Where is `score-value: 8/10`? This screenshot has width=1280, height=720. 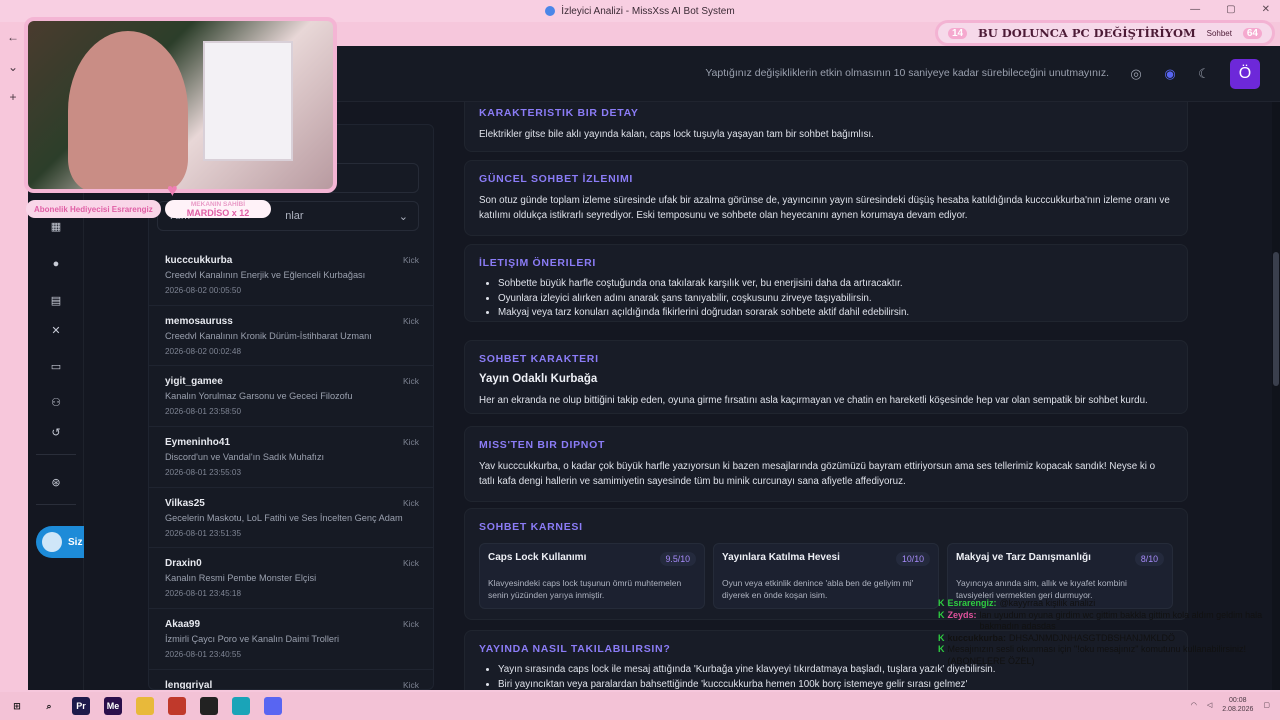 score-value: 8/10 is located at coordinates (1149, 559).